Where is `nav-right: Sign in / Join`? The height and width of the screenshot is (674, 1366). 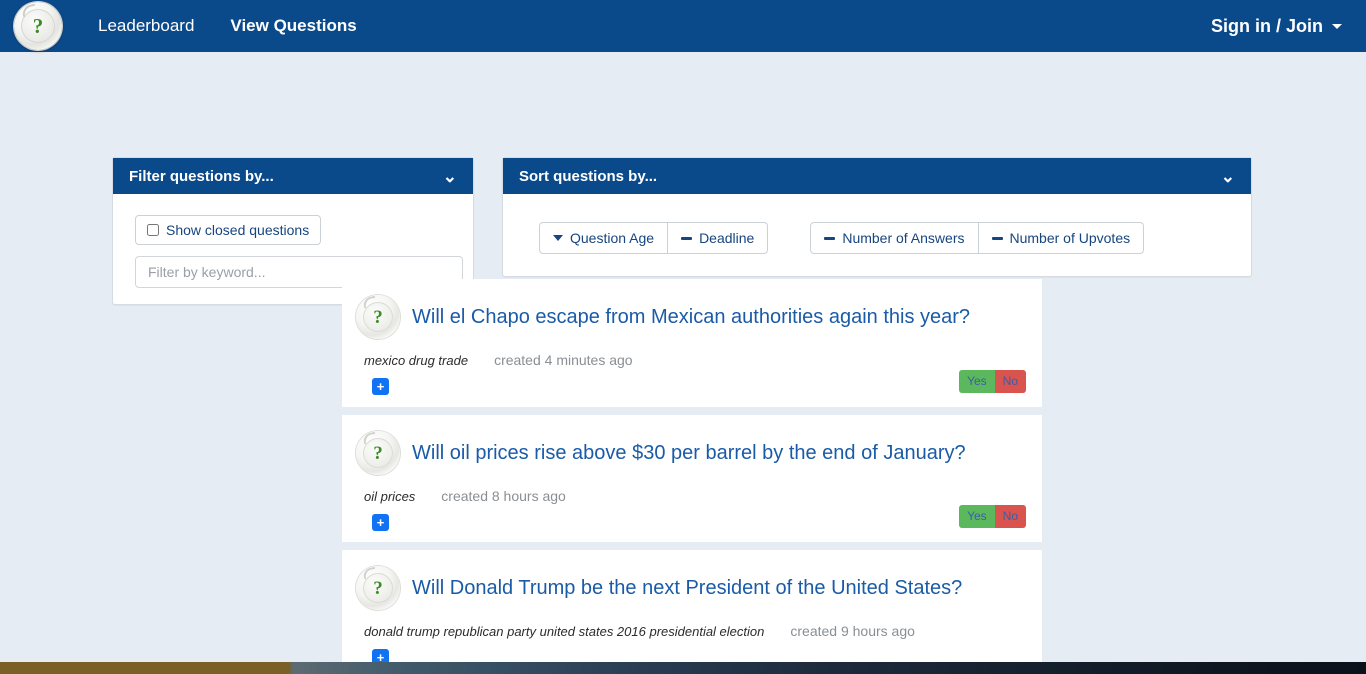 nav-right: Sign in / Join is located at coordinates (1276, 26).